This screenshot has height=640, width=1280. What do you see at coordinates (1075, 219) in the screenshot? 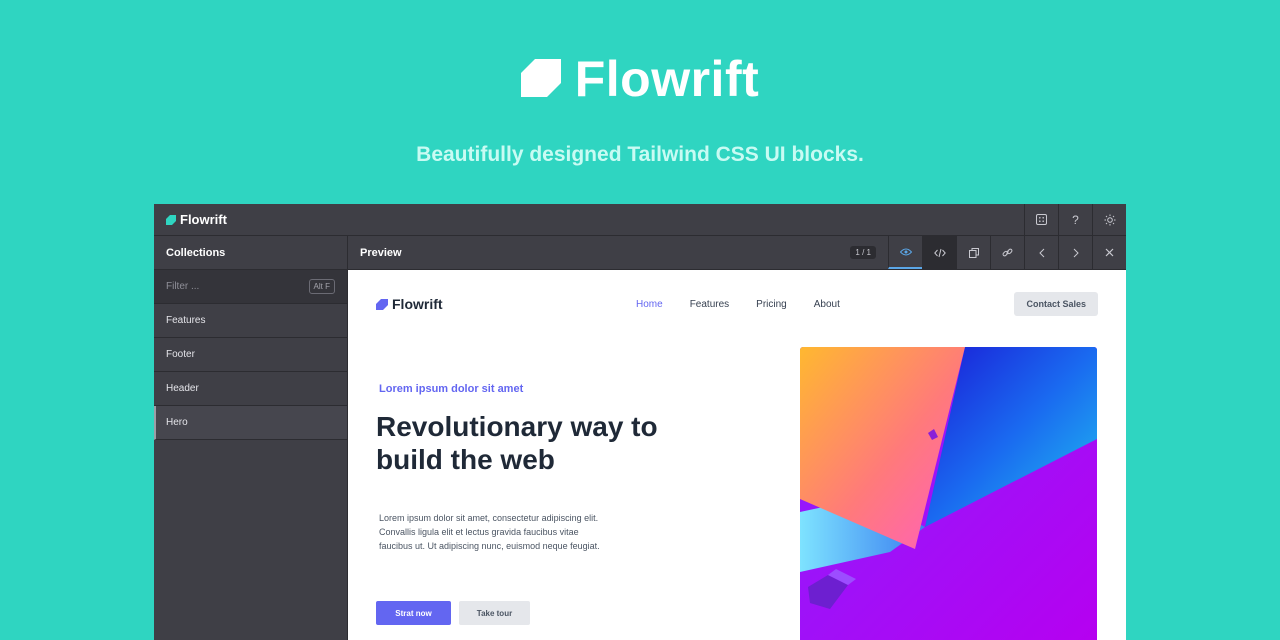
I see `help-icon: ?` at bounding box center [1075, 219].